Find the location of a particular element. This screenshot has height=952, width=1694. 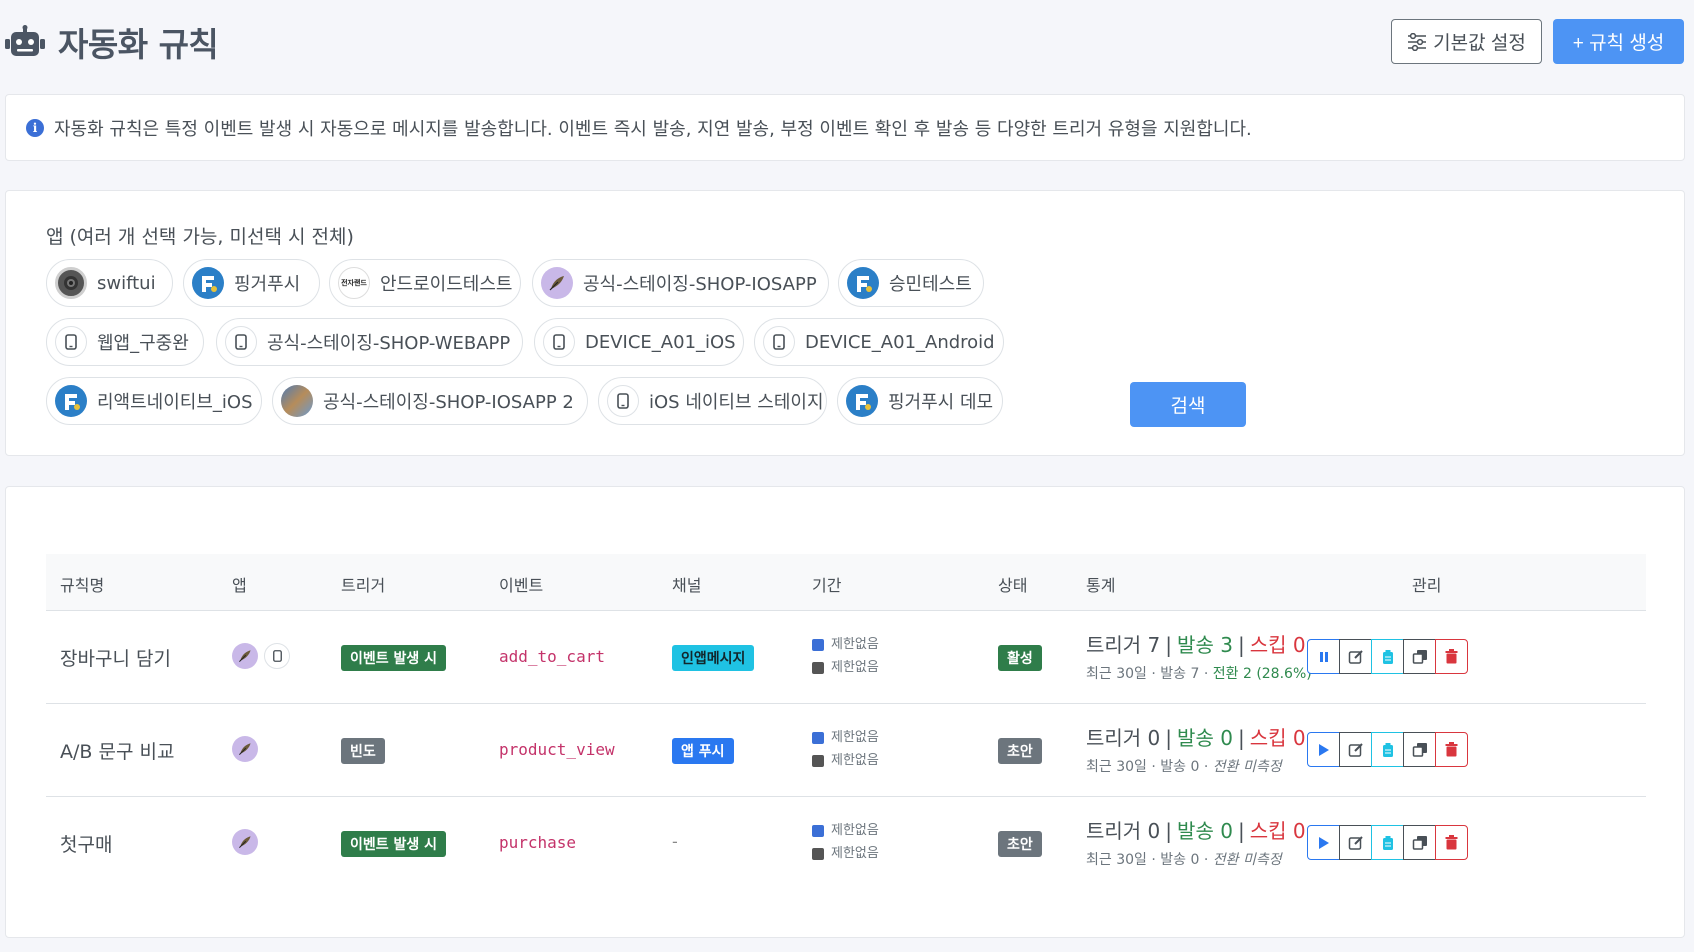

column-header-name: 규칙명 is located at coordinates (82, 585).